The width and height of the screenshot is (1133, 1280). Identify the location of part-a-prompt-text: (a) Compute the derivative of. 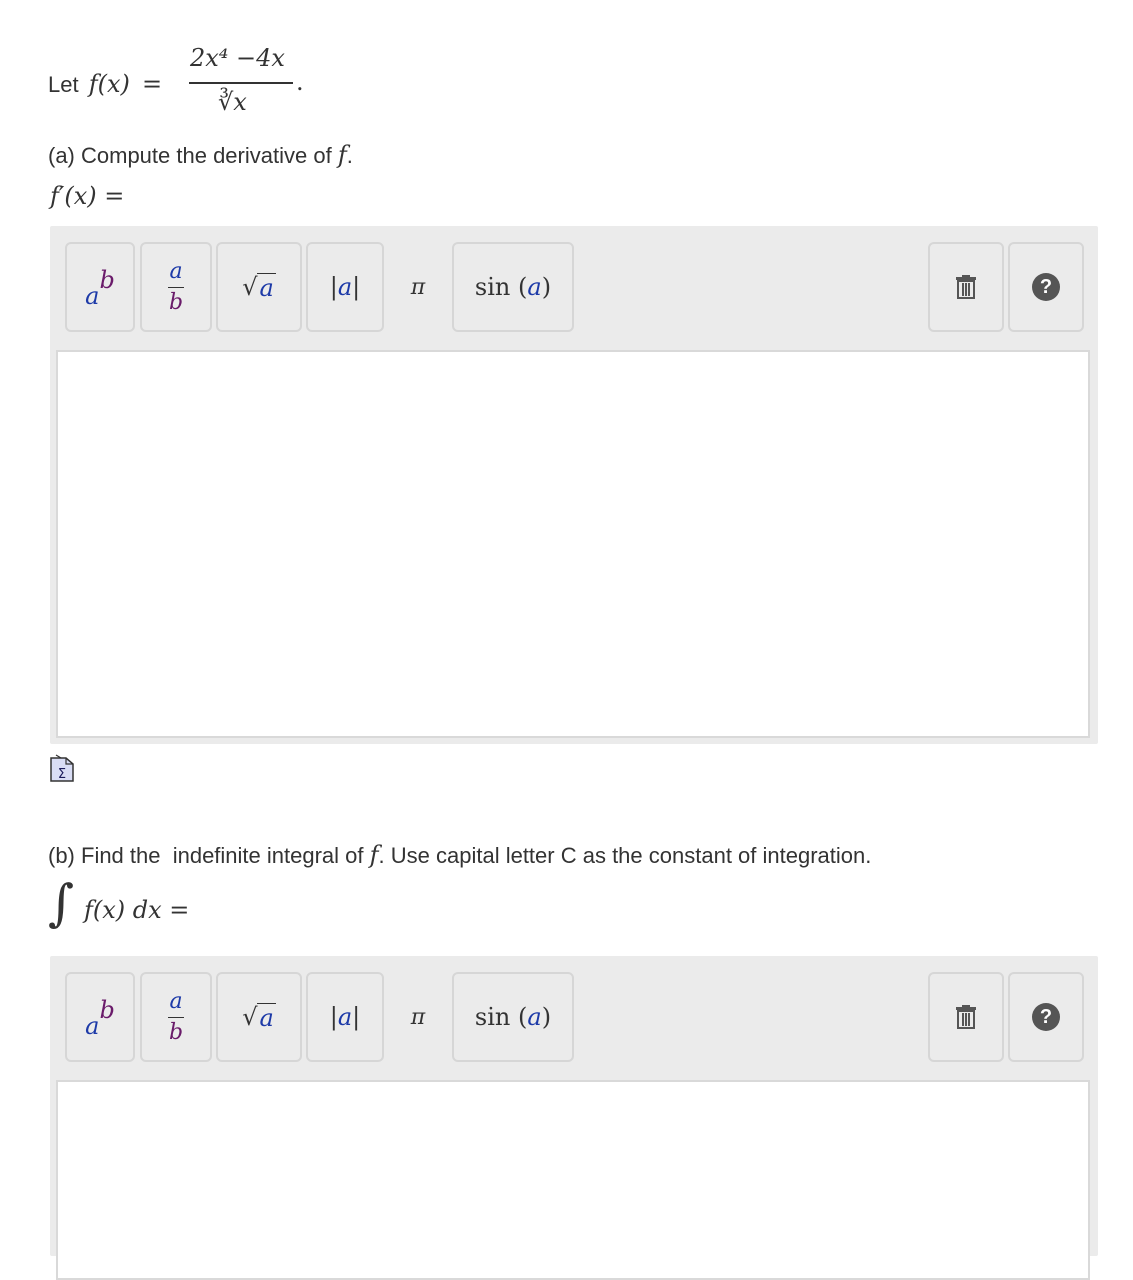
(190, 155).